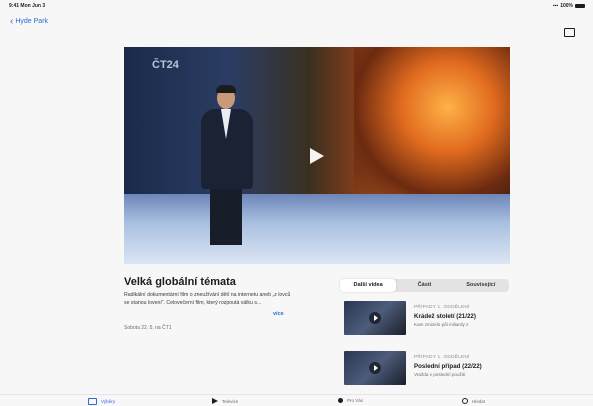 The width and height of the screenshot is (593, 406). I want to click on back-button-label: Hyde Park, so click(32, 21).